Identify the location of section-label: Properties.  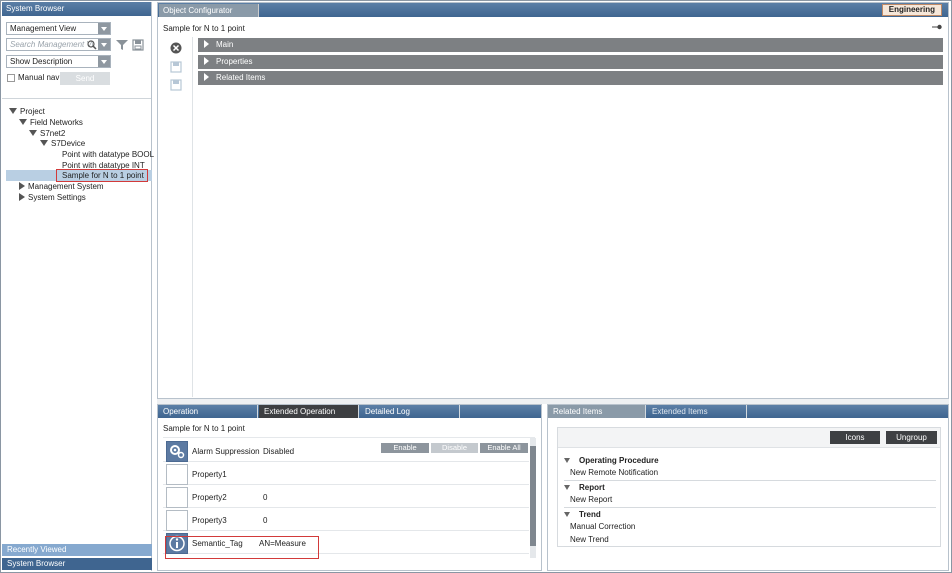
(234, 61).